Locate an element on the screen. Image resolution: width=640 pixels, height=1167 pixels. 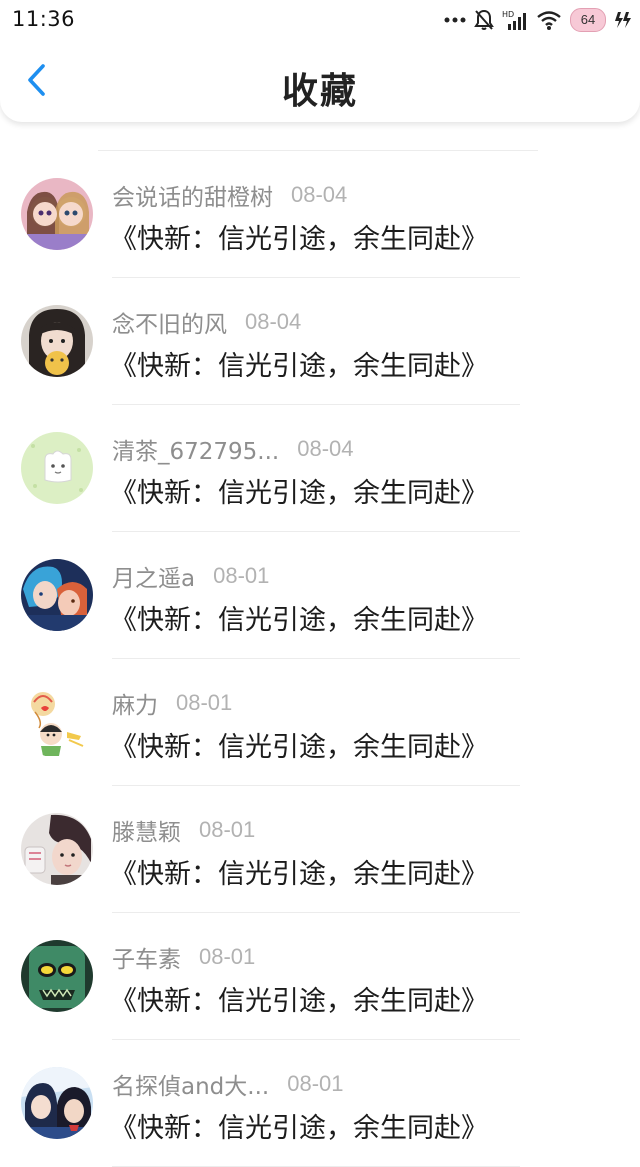
username: 麻力 is located at coordinates (135, 703).